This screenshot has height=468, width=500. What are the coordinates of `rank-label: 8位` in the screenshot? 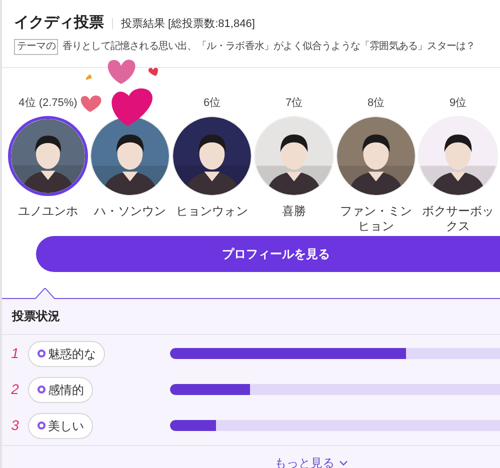 It's located at (376, 104).